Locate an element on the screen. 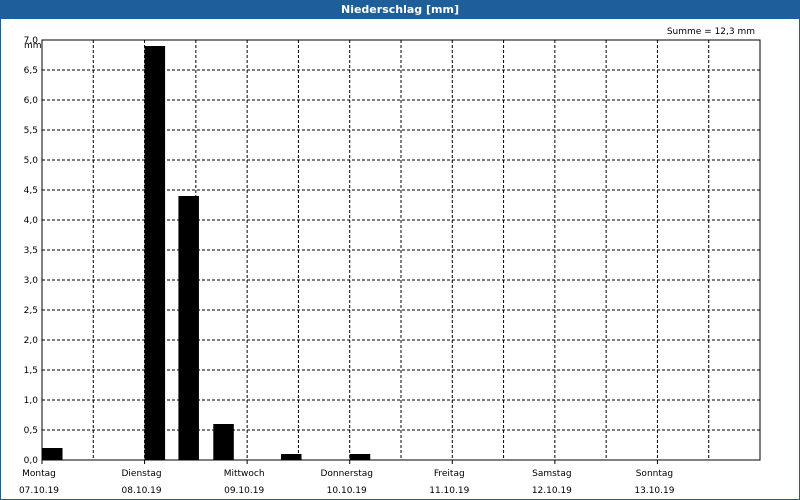  y-tick-label: 3,5 is located at coordinates (31, 251).